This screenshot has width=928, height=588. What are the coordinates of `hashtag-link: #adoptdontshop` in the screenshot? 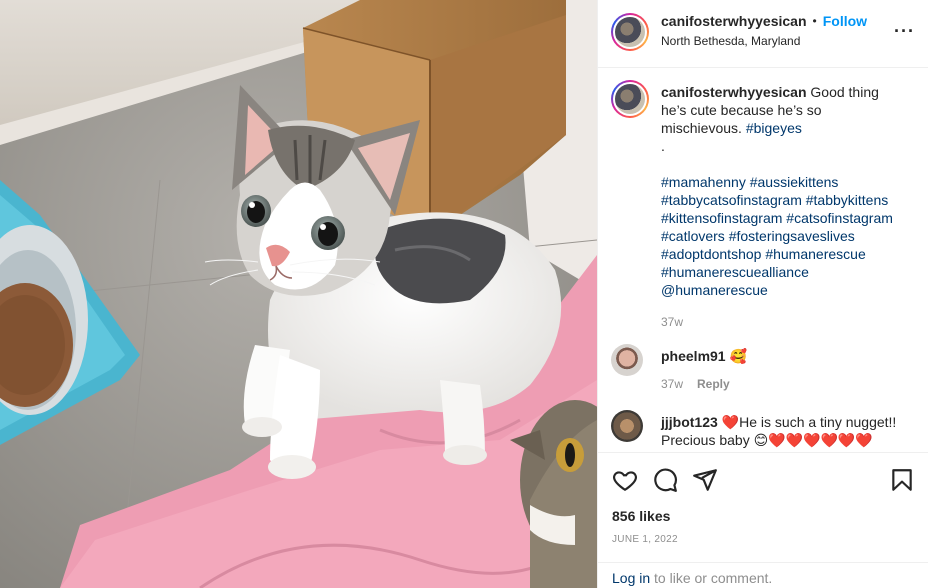 It's located at (711, 254).